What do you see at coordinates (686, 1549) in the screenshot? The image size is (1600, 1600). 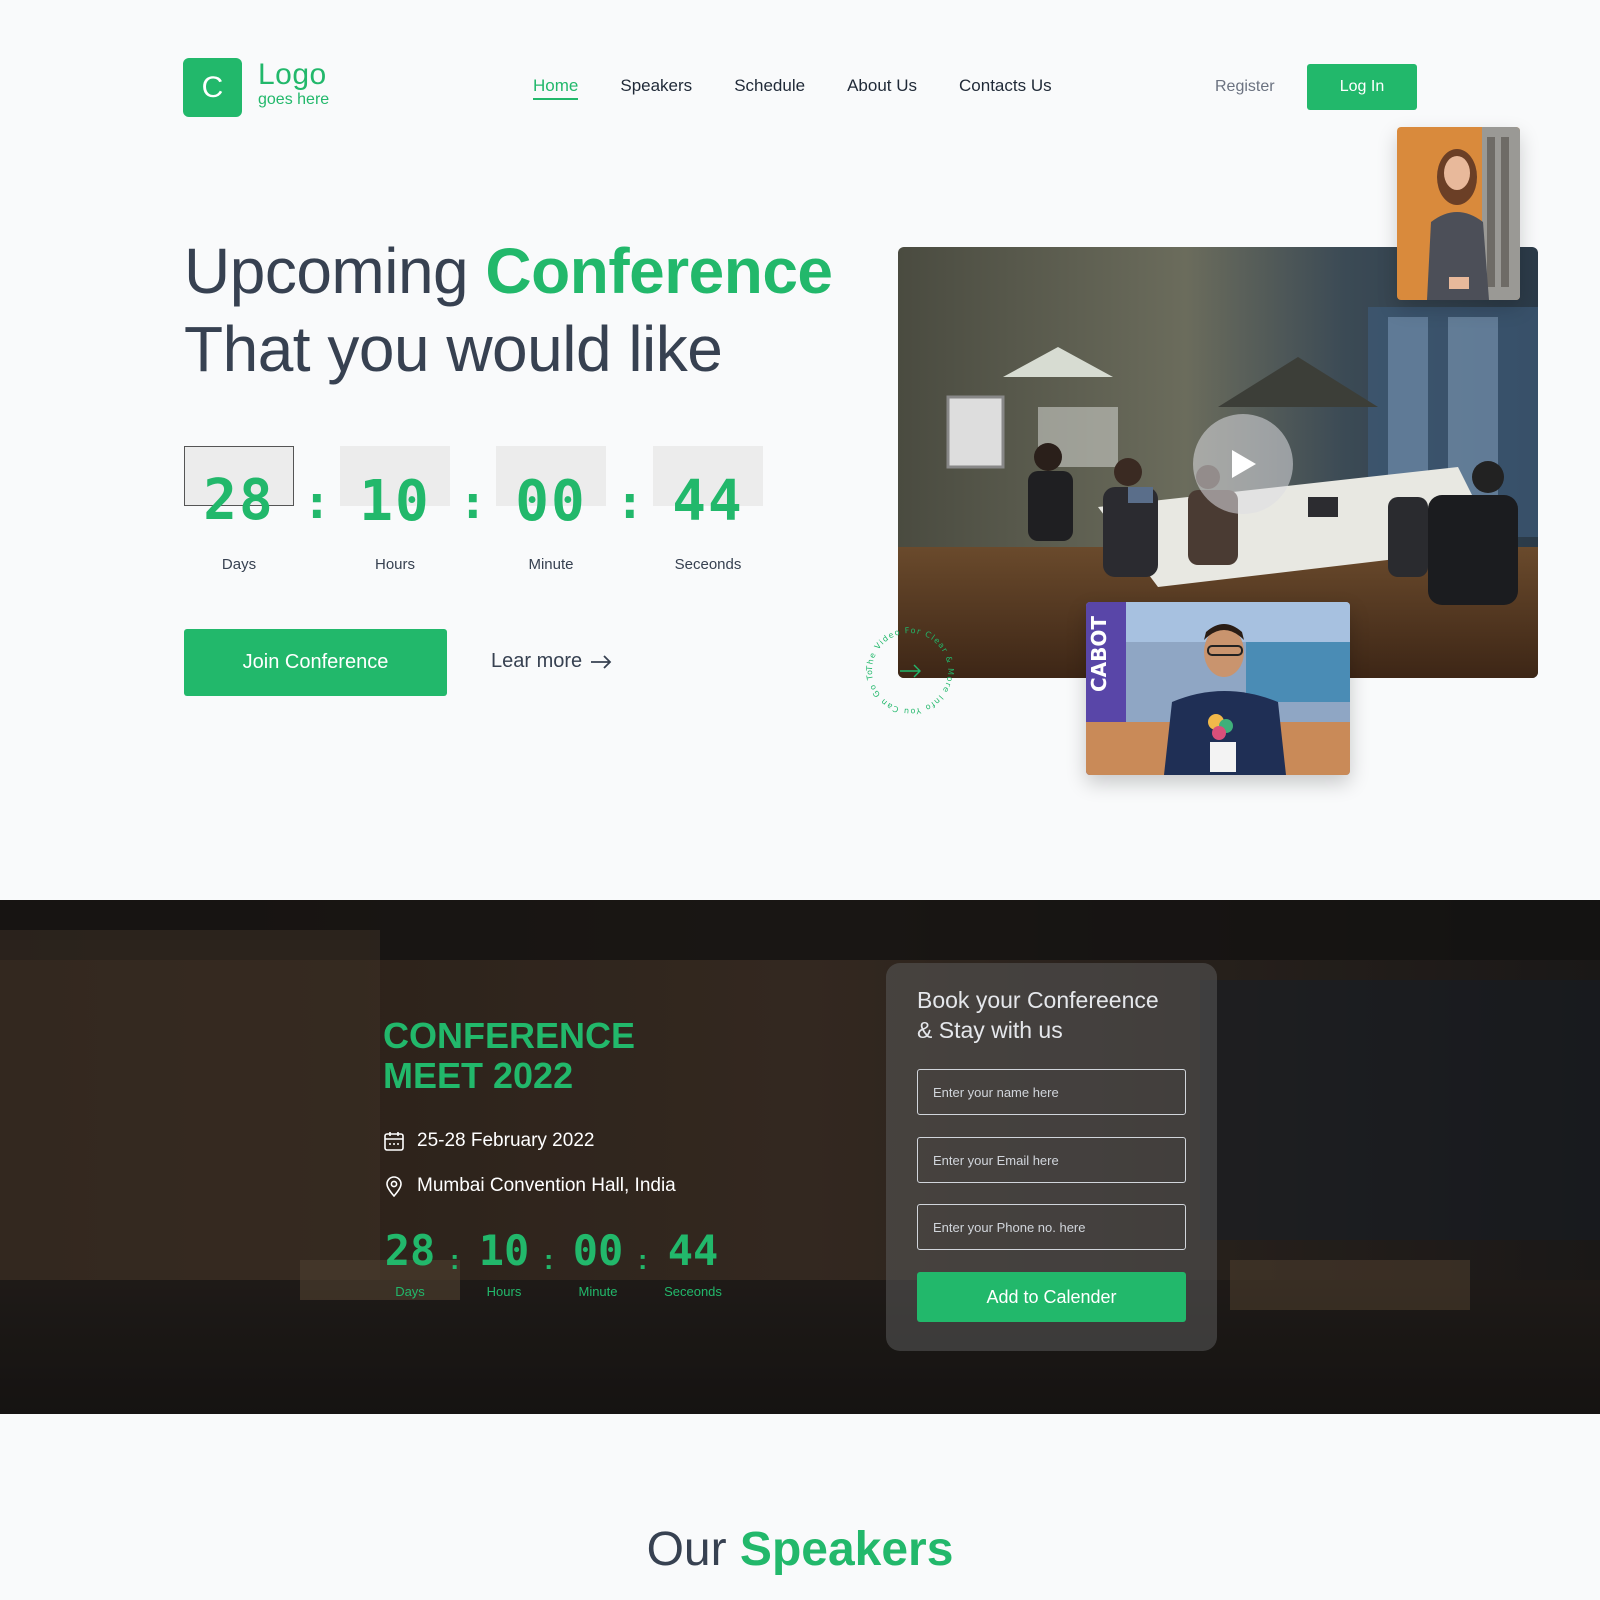 I see `speakers-title-part1: Our` at bounding box center [686, 1549].